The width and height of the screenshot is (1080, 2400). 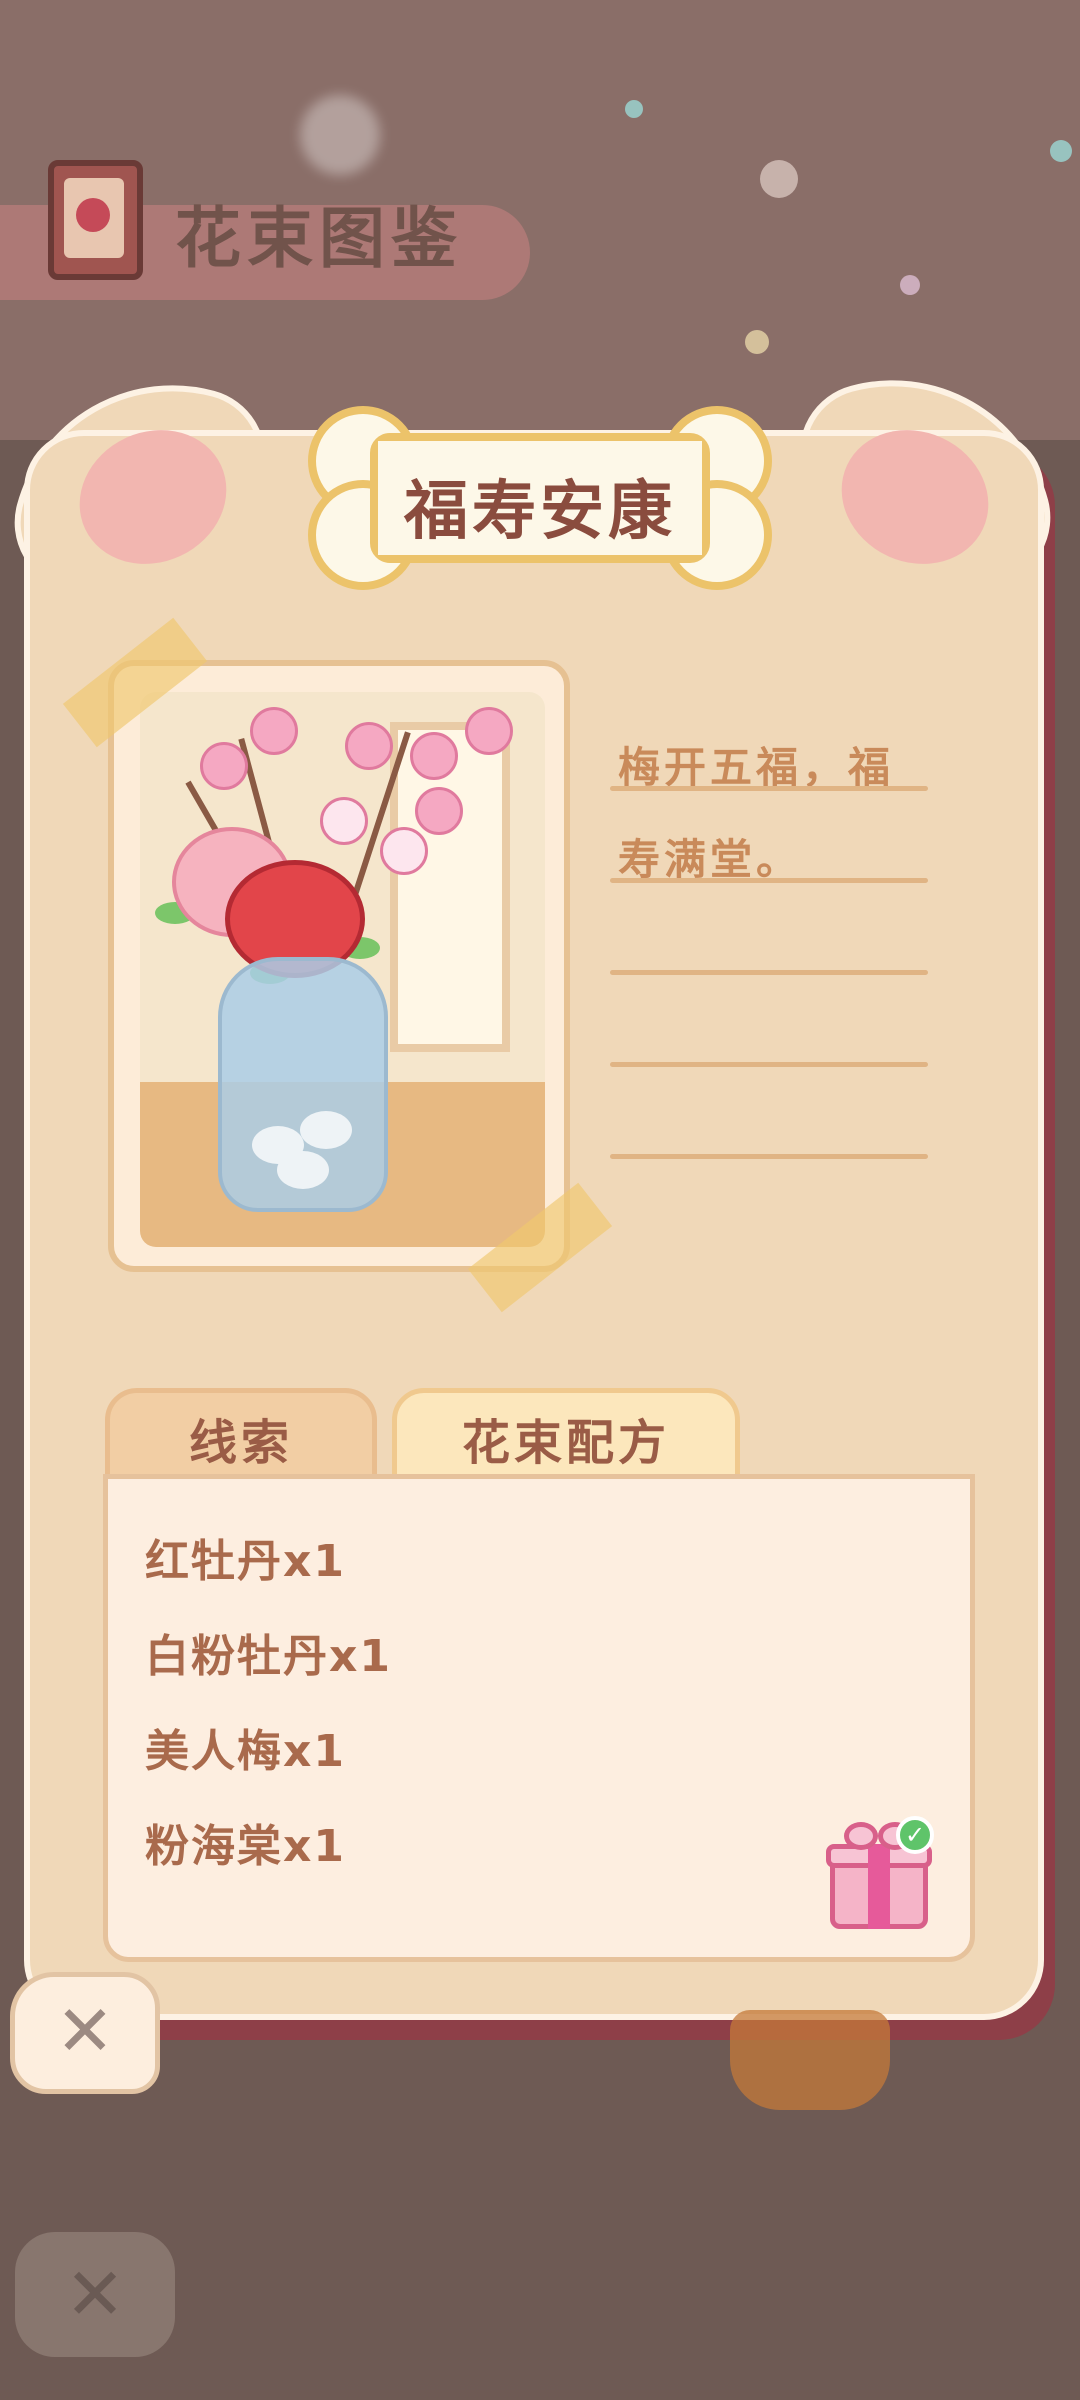 What do you see at coordinates (95, 2294) in the screenshot?
I see `background-close-button: ✕` at bounding box center [95, 2294].